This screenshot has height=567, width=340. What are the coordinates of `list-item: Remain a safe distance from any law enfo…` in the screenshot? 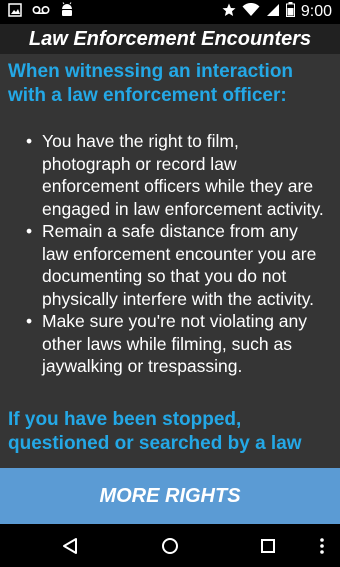 It's located at (177, 265).